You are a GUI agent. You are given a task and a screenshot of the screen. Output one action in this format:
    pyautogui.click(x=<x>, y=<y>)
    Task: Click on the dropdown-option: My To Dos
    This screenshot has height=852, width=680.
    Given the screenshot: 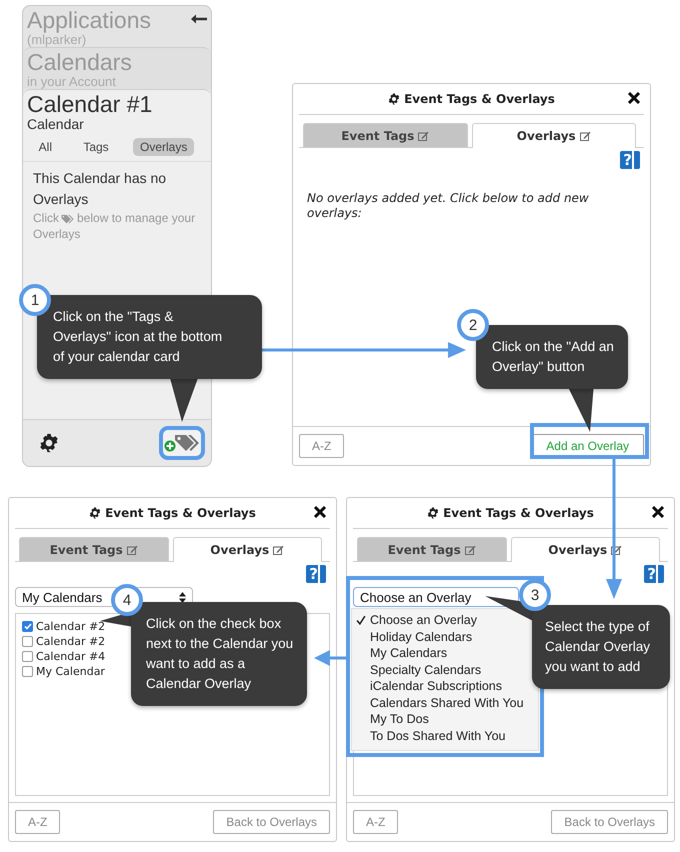 What is the action you would take?
    pyautogui.click(x=399, y=719)
    